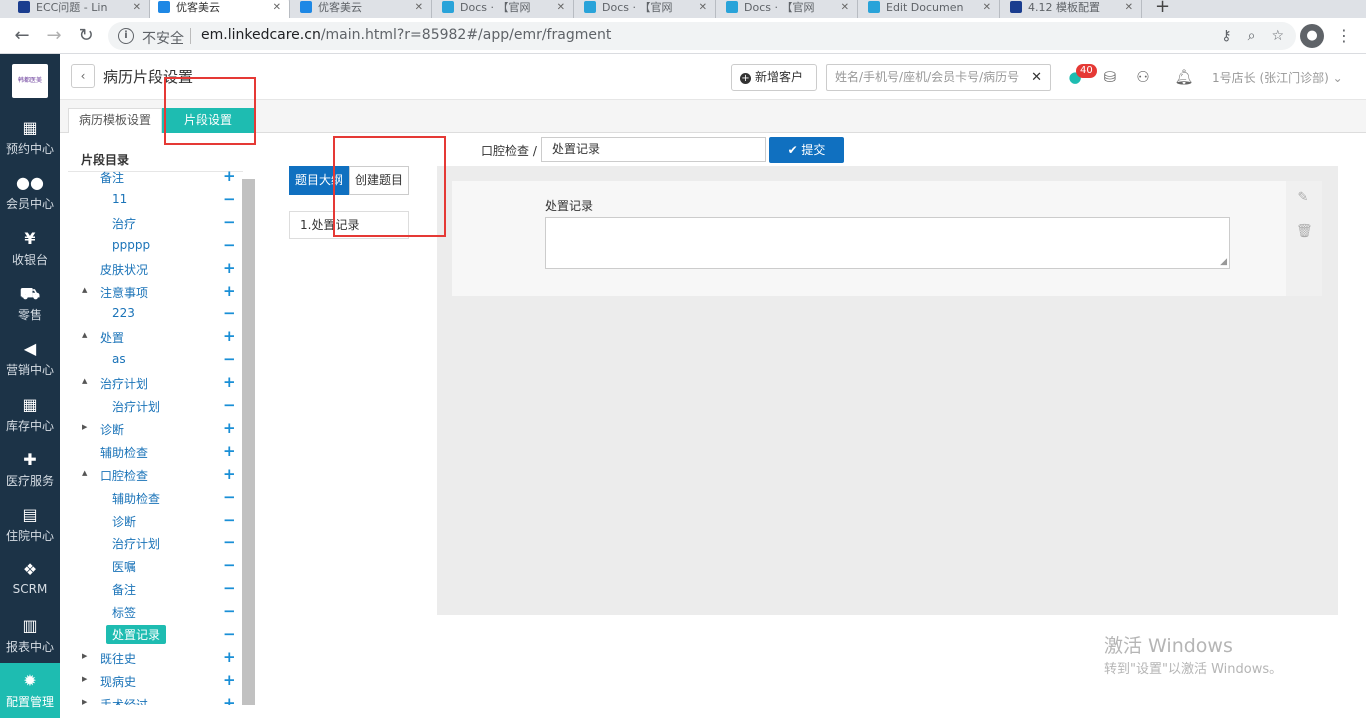 The image size is (1366, 718). I want to click on user-menu: 1号店长 (张江门诊部) ⌄, so click(1277, 77).